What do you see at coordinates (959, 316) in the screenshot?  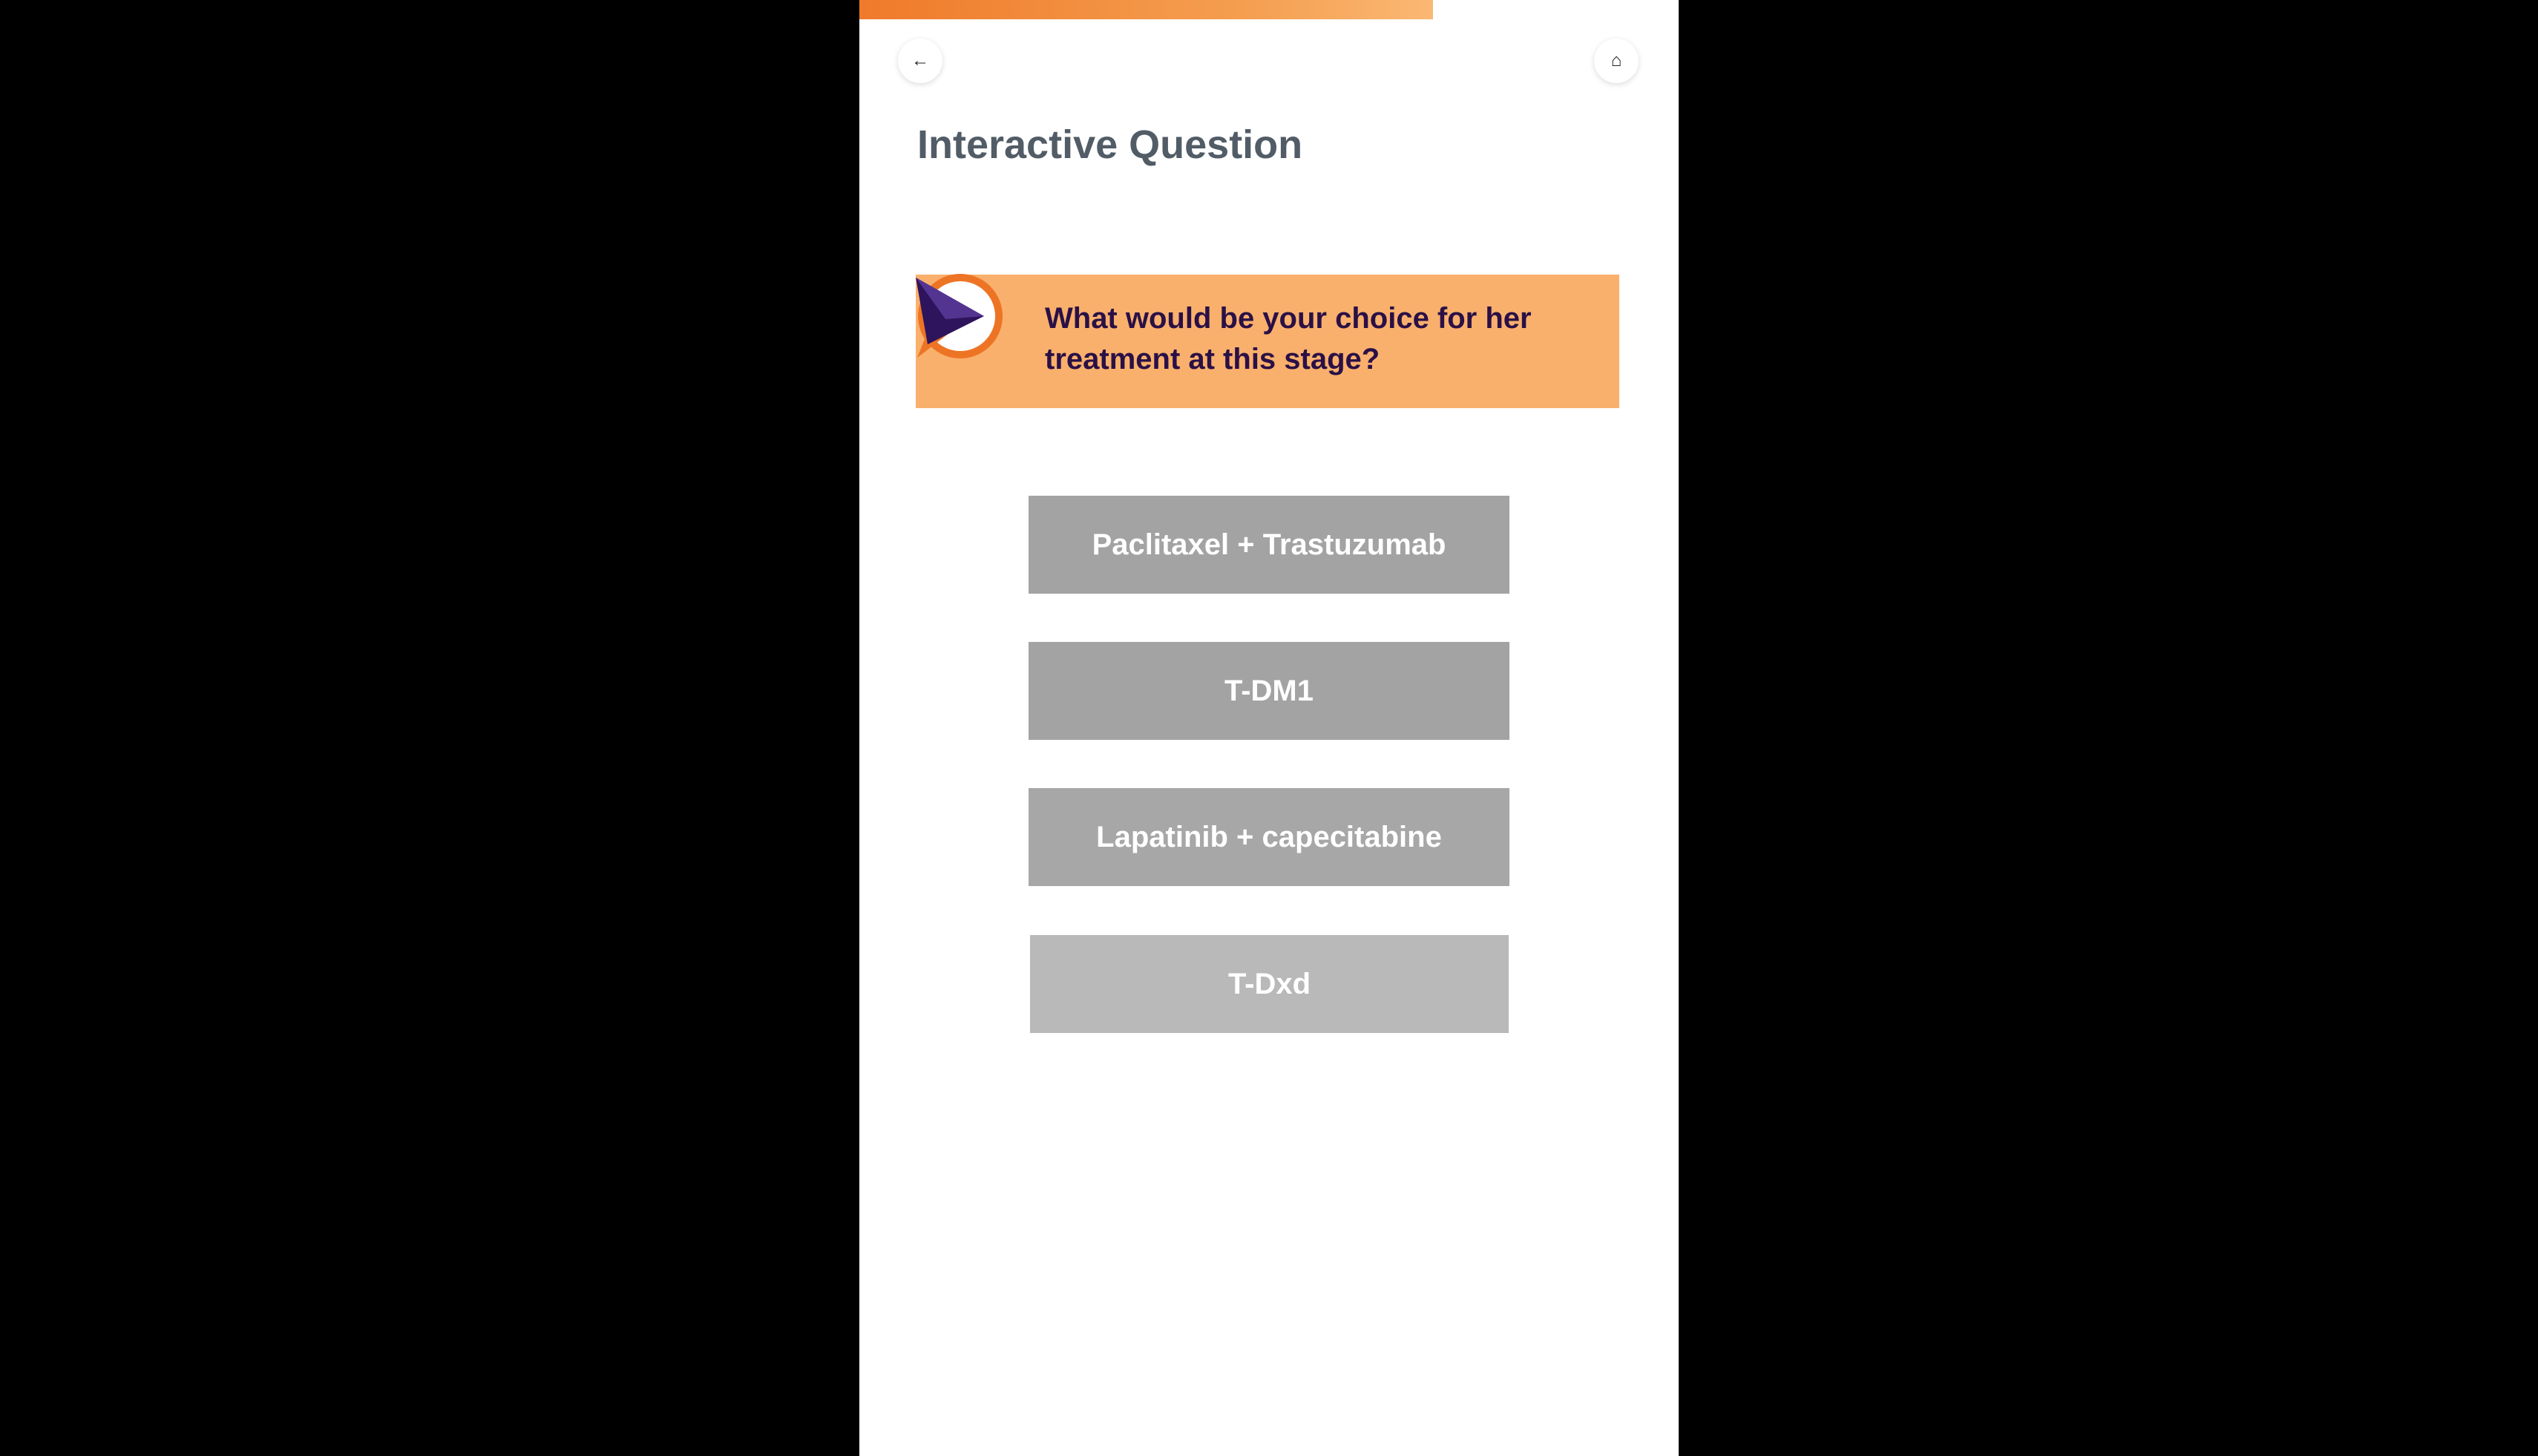 I see `play-pointer-logo` at bounding box center [959, 316].